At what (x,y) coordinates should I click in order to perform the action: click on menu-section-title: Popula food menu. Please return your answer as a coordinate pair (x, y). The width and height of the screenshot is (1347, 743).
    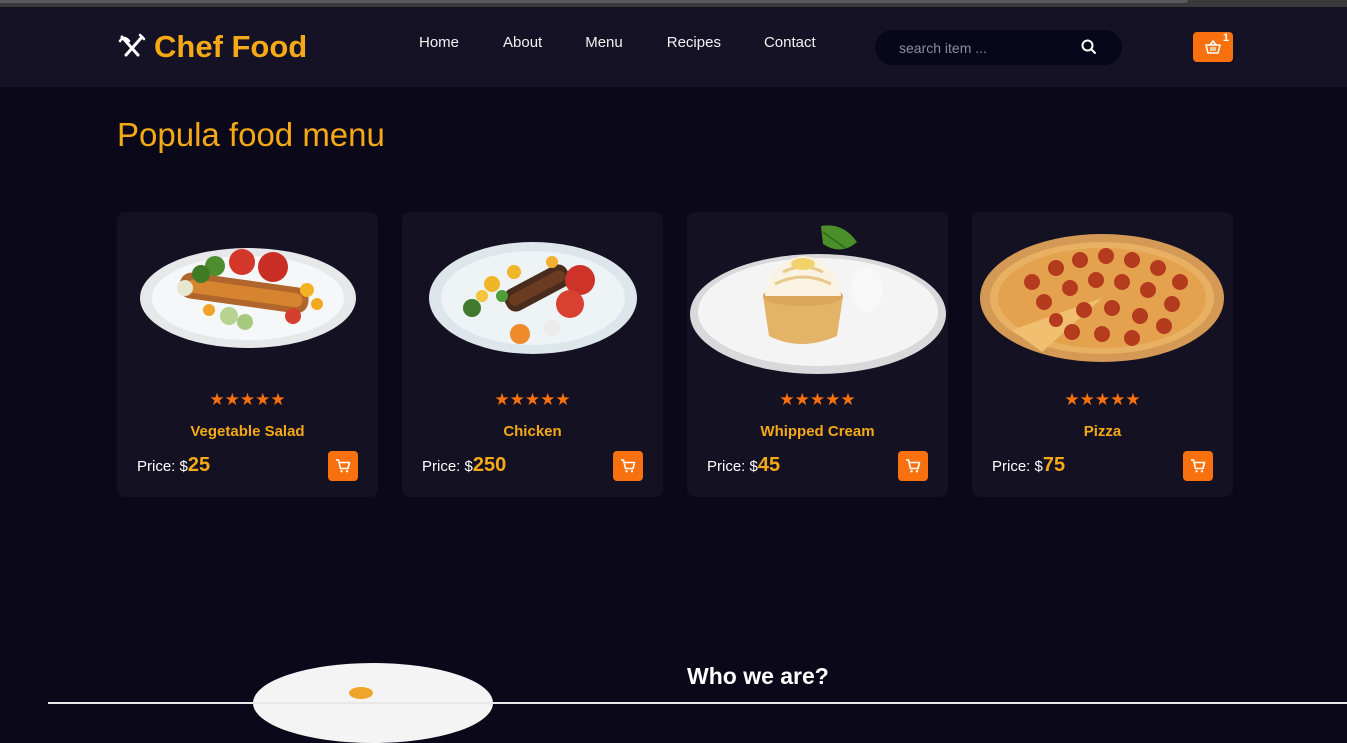
    Looking at the image, I should click on (251, 134).